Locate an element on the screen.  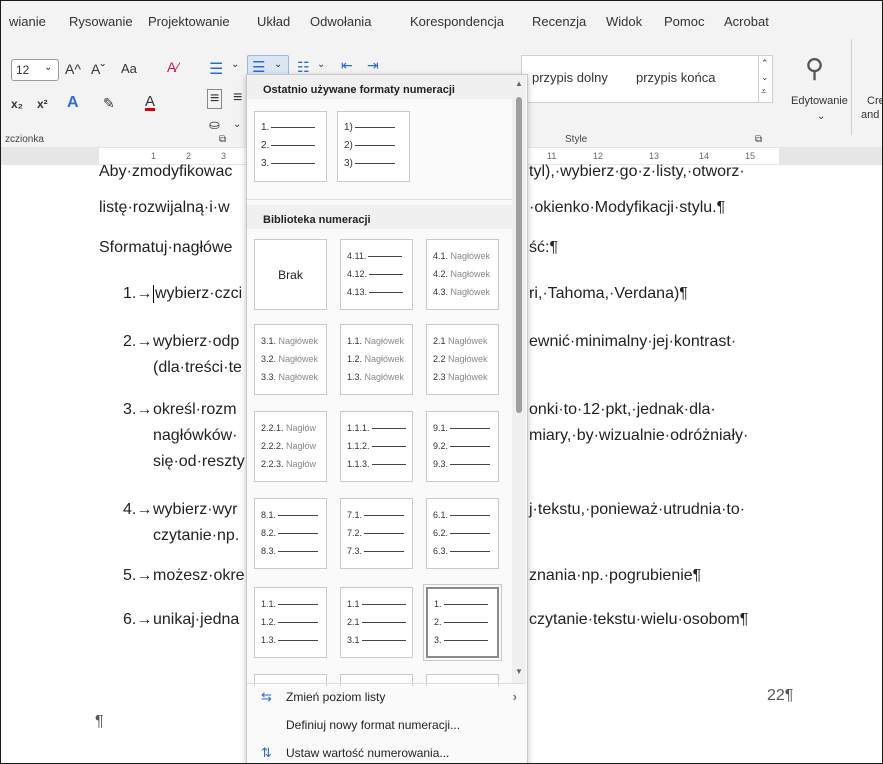
change-list-level-label: Zmień poziom listy is located at coordinates (336, 697).